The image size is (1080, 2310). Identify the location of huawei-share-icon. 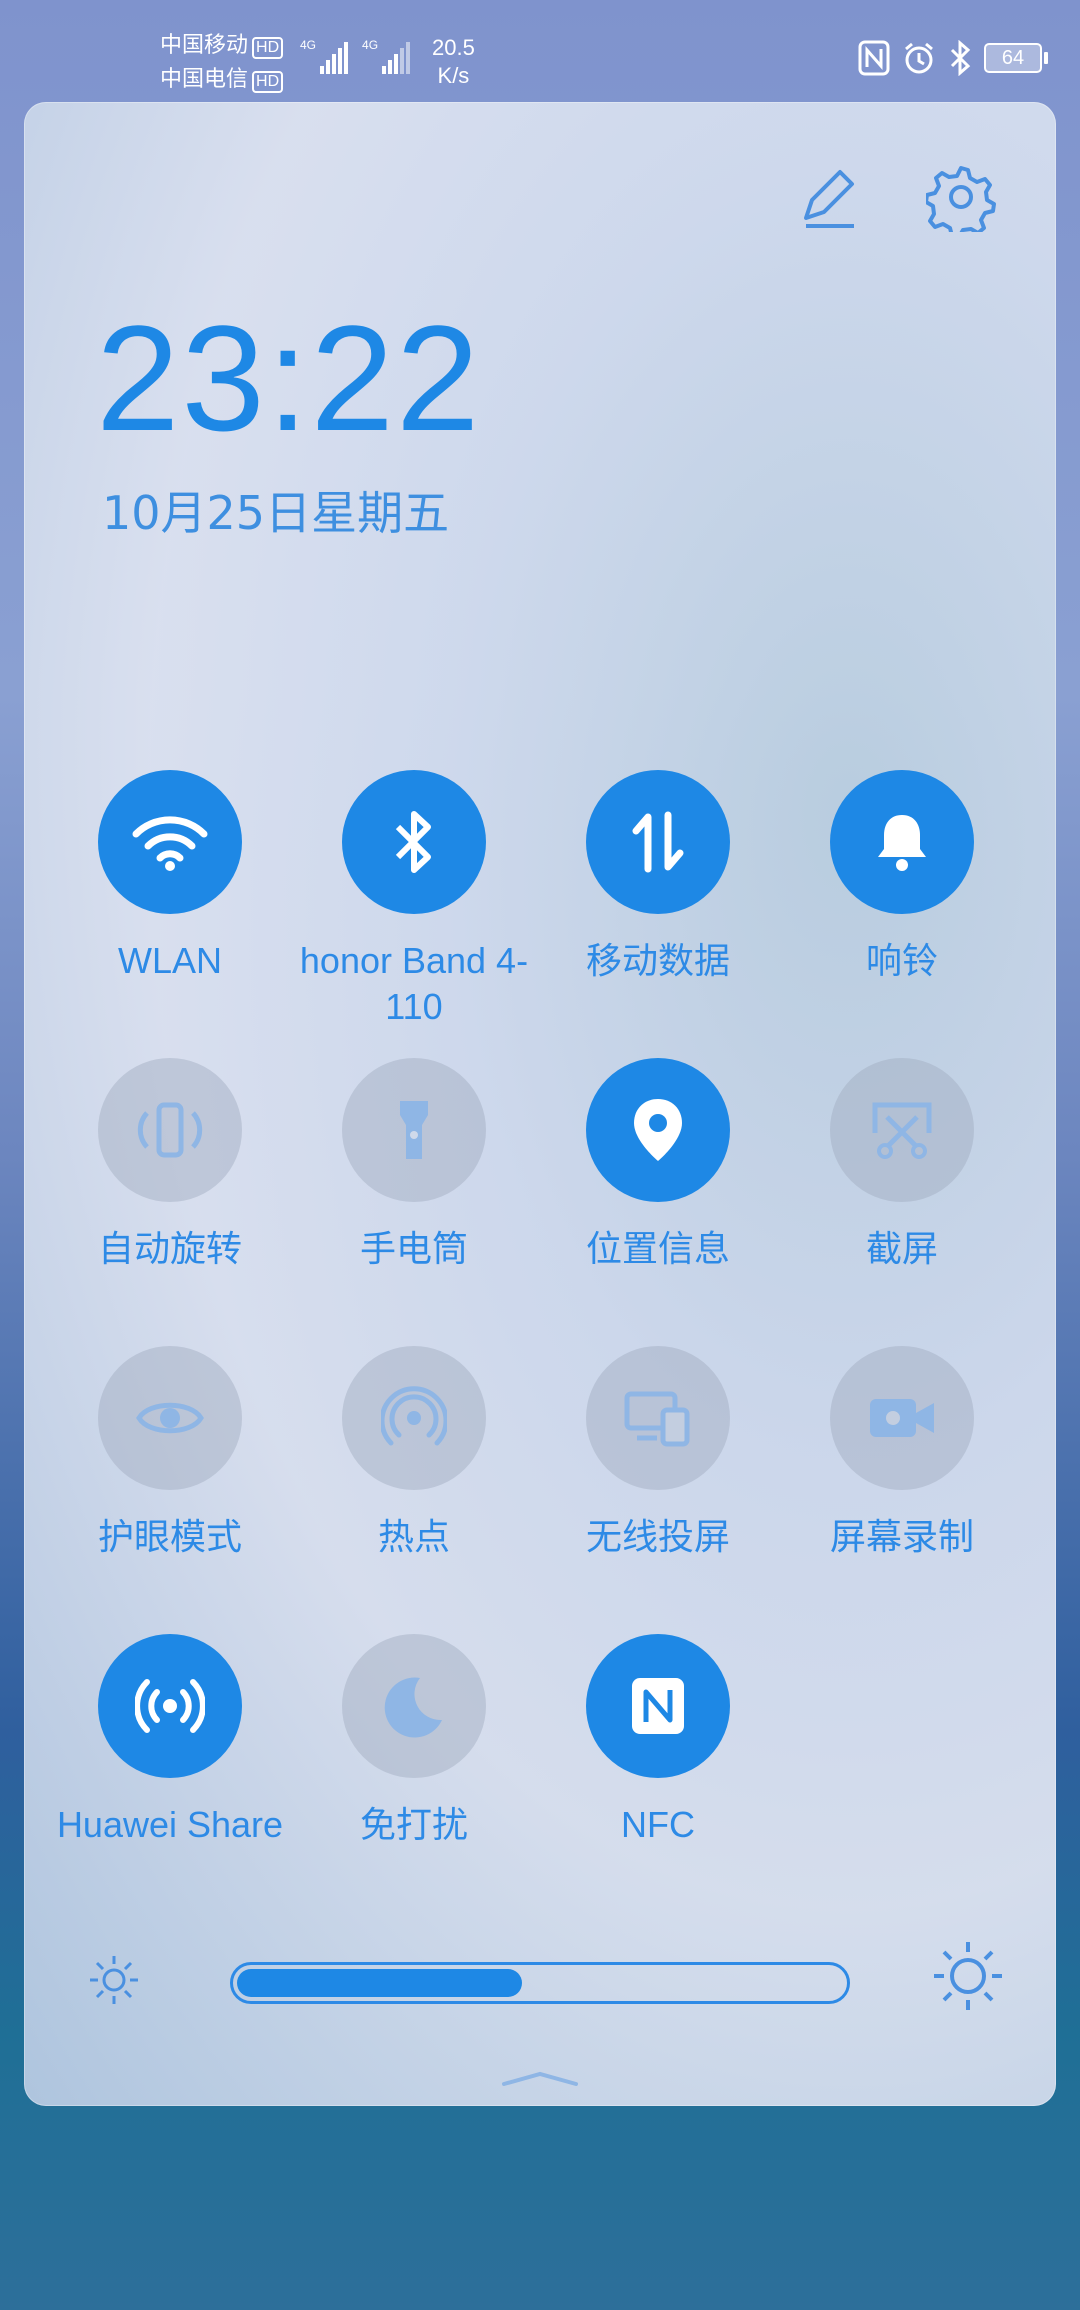
(170, 1706).